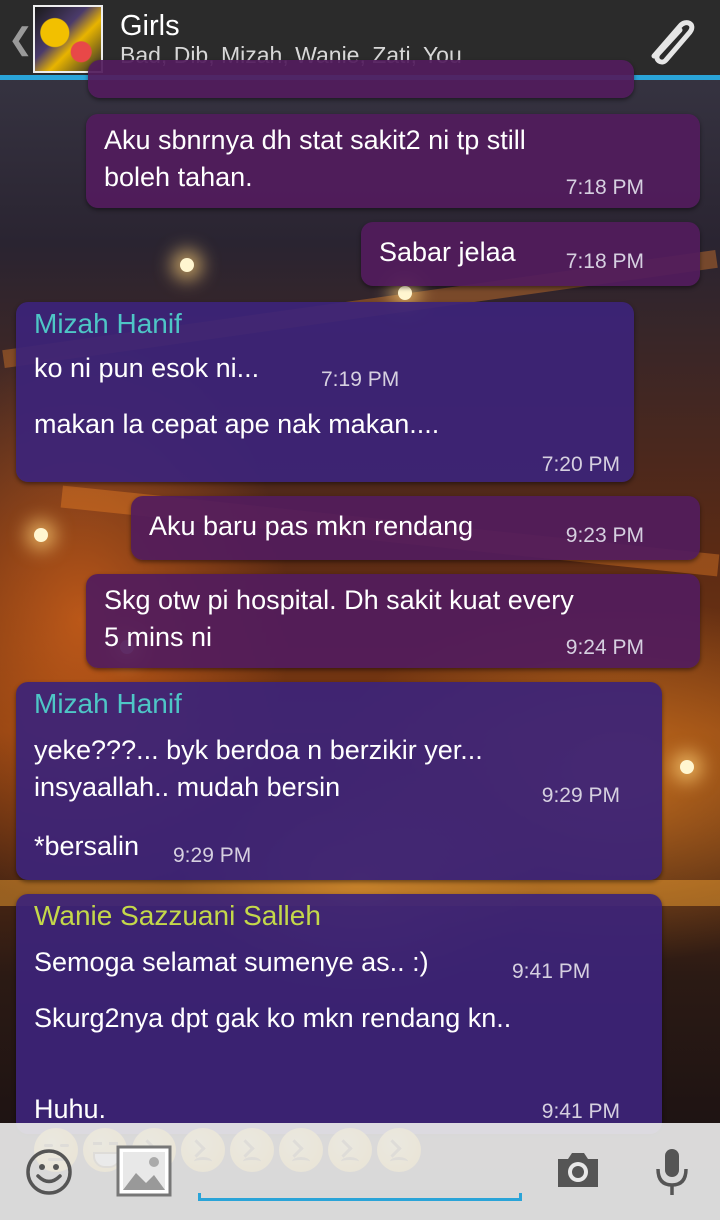 Image resolution: width=720 pixels, height=1220 pixels. What do you see at coordinates (360, 1171) in the screenshot?
I see `composer-bar` at bounding box center [360, 1171].